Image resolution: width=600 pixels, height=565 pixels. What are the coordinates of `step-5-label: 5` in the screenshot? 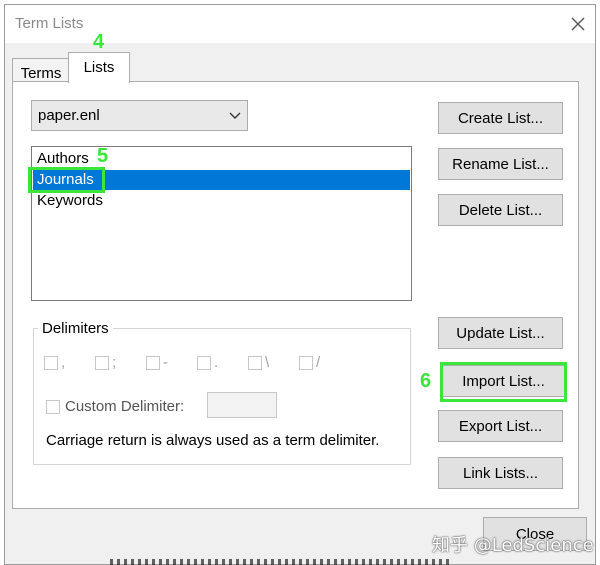 It's located at (103, 156).